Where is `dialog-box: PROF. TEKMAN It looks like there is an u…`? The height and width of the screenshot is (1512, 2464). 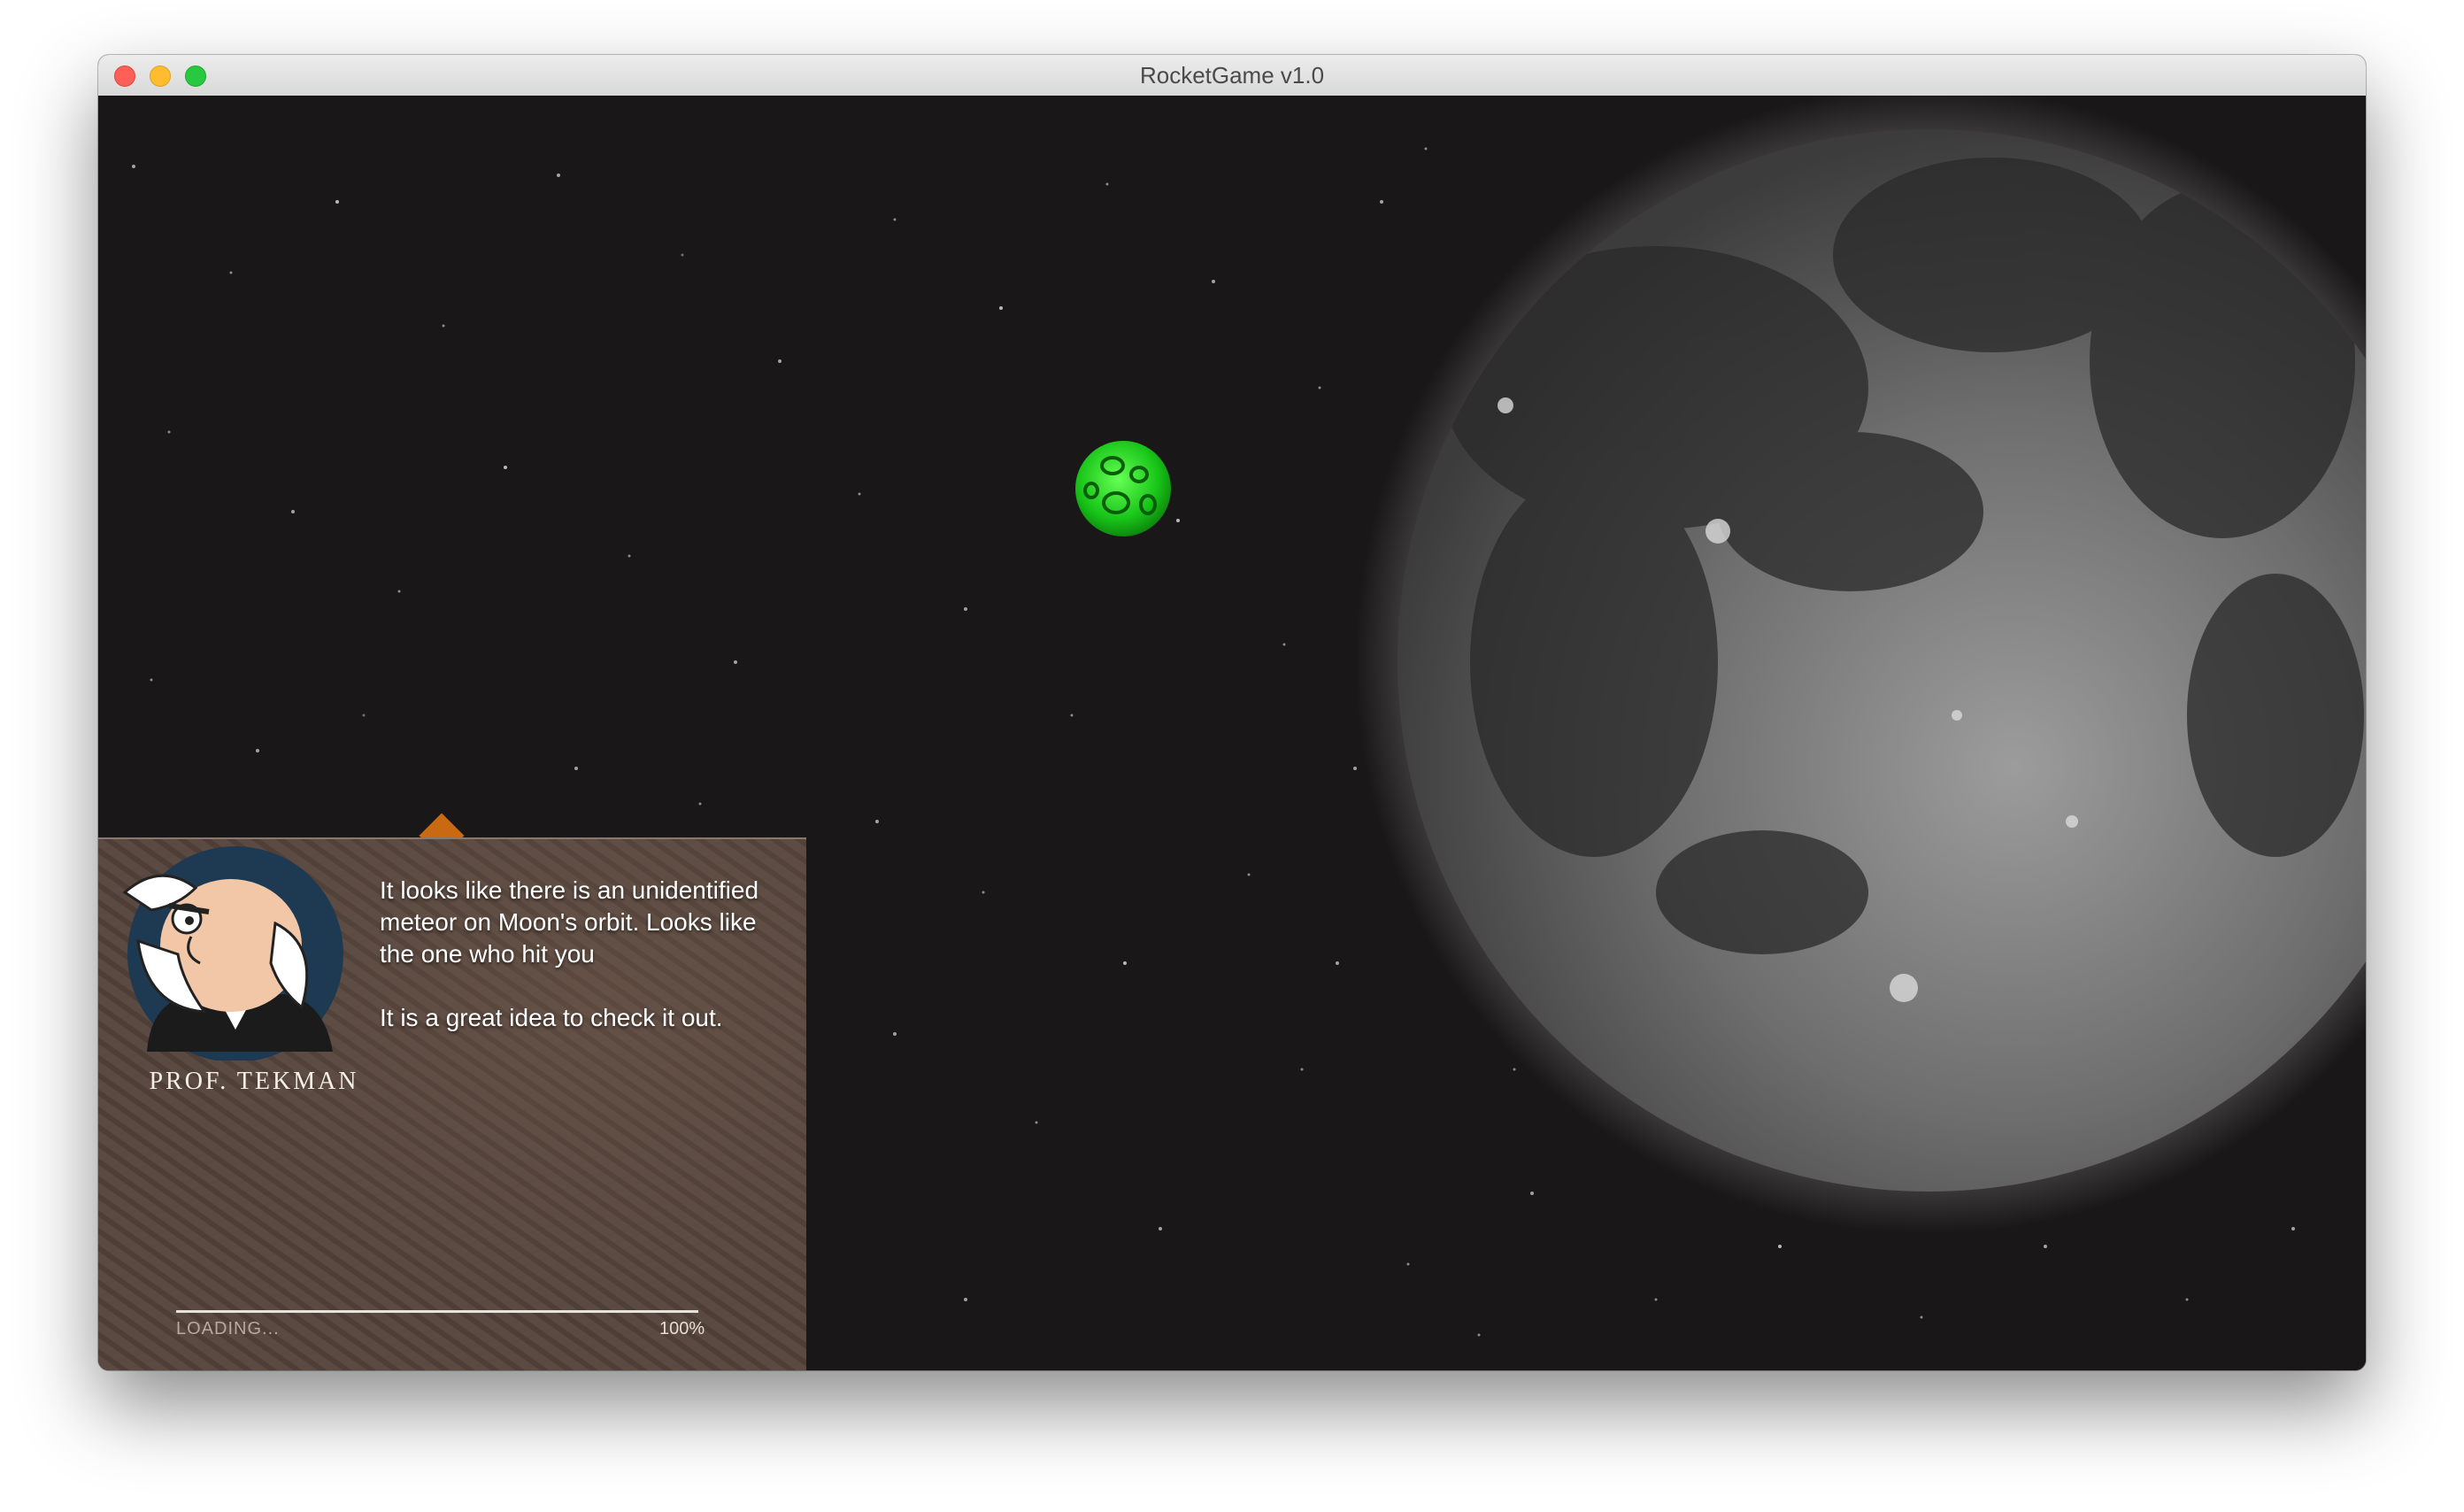
dialog-box: PROF. TEKMAN It looks like there is an u… is located at coordinates (452, 1103).